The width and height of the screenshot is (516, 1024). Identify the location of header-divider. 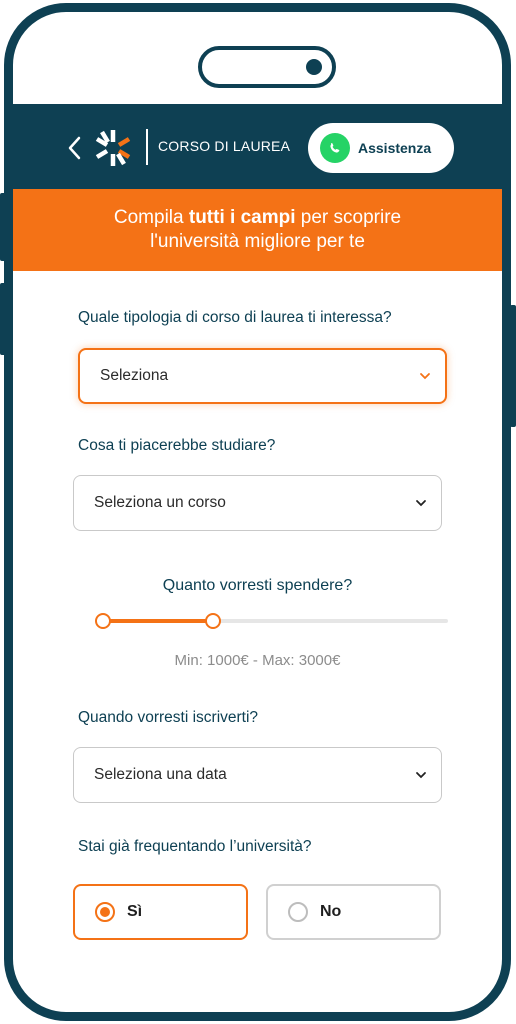
(147, 147).